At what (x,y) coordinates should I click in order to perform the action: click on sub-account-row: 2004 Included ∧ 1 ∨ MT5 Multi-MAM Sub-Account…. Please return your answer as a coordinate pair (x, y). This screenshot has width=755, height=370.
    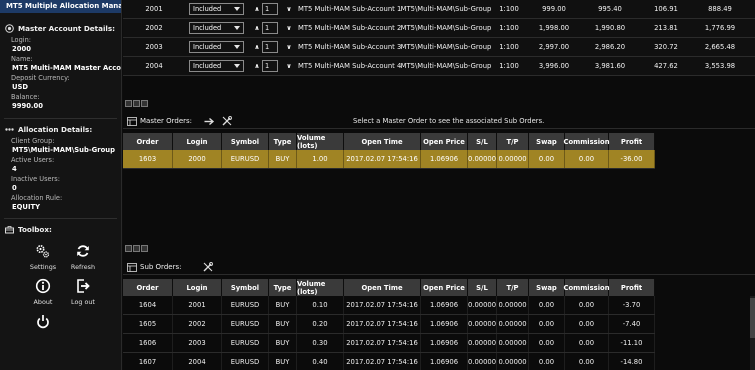
    Looking at the image, I should click on (439, 66).